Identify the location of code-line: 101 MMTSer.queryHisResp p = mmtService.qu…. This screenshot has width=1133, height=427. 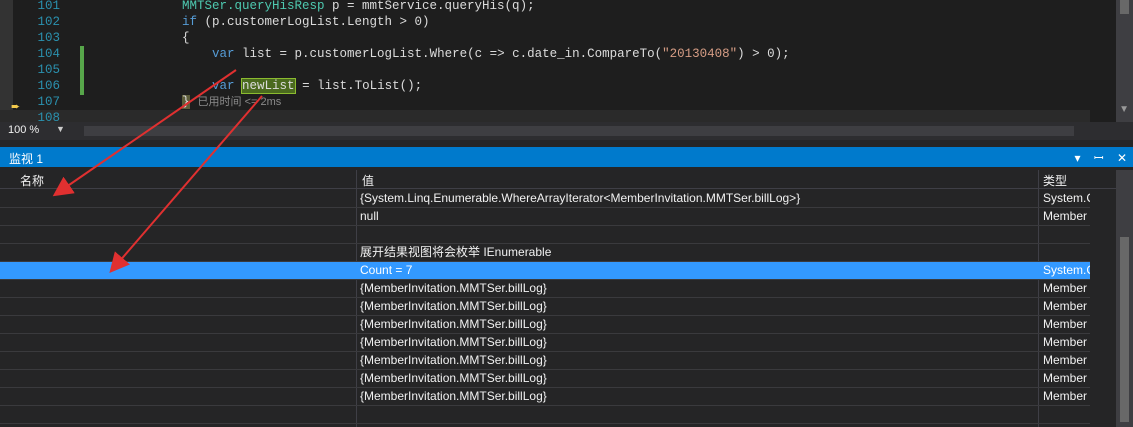
(545, 7).